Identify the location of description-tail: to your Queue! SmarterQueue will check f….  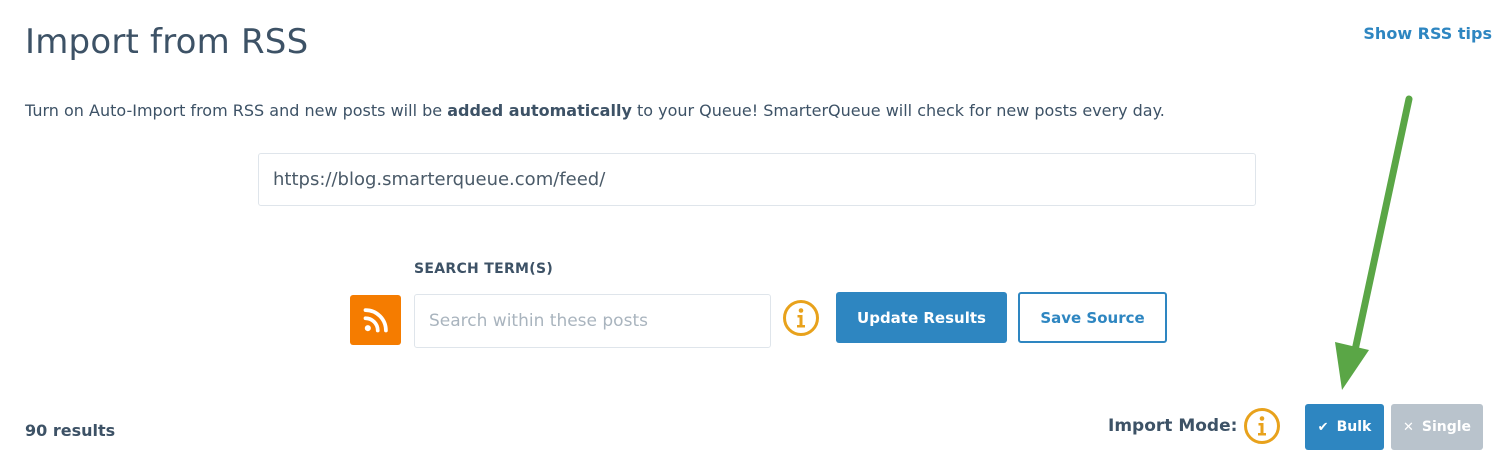
(898, 110).